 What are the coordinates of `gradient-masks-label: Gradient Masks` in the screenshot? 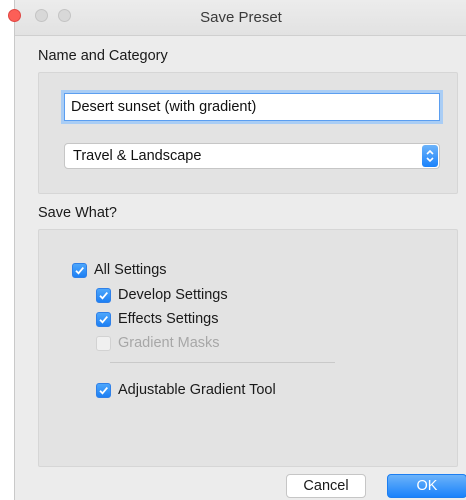 It's located at (169, 343).